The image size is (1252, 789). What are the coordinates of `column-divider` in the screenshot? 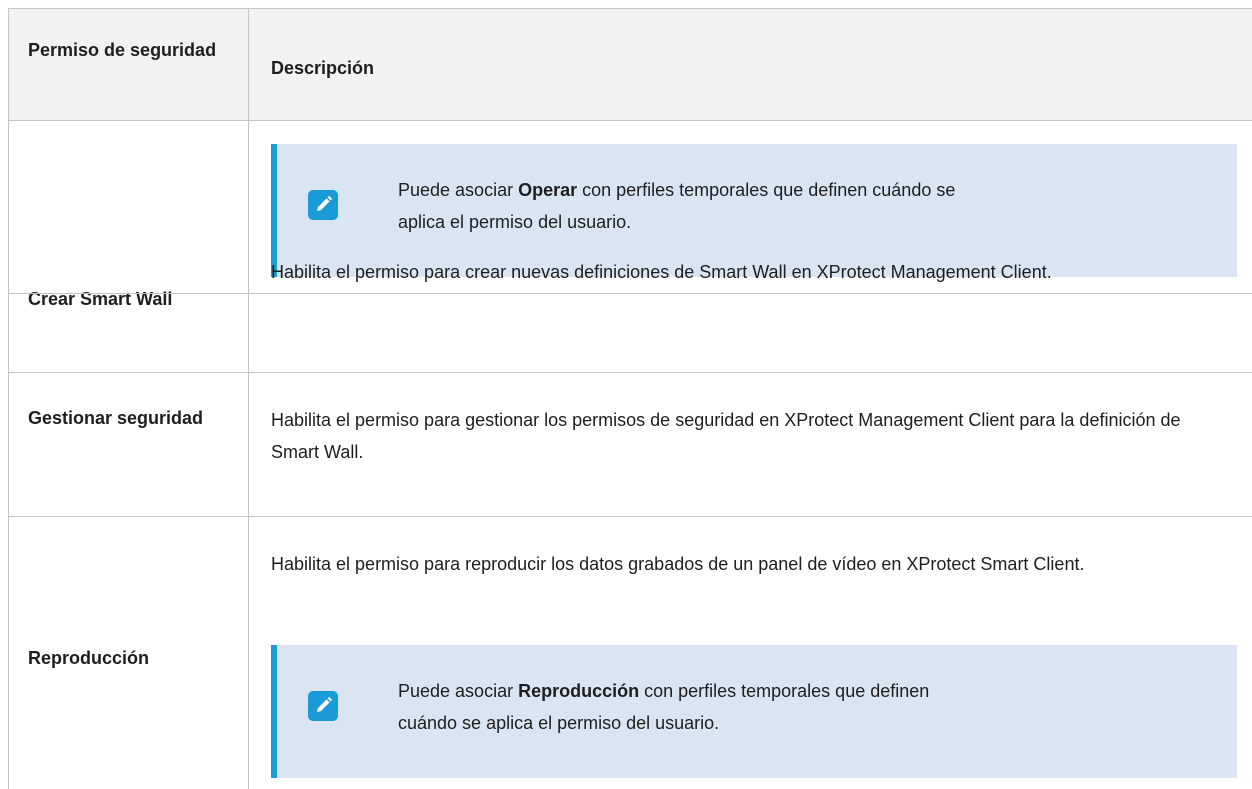 It's located at (248, 398).